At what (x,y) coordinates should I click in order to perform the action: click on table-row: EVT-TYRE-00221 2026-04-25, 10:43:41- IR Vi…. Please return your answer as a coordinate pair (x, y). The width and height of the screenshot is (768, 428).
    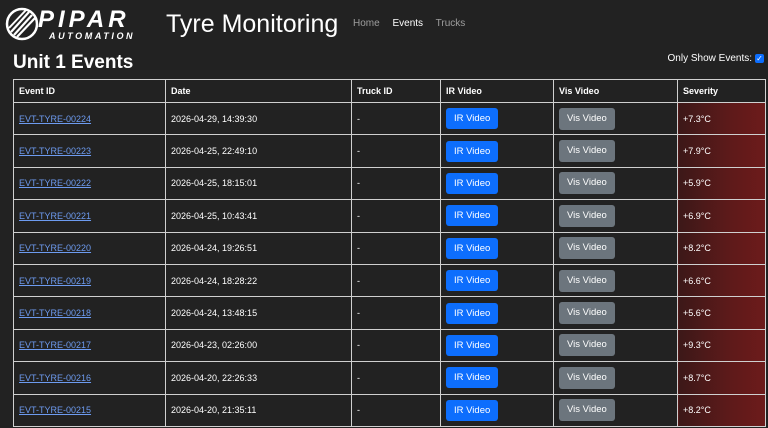
    Looking at the image, I should click on (389, 216).